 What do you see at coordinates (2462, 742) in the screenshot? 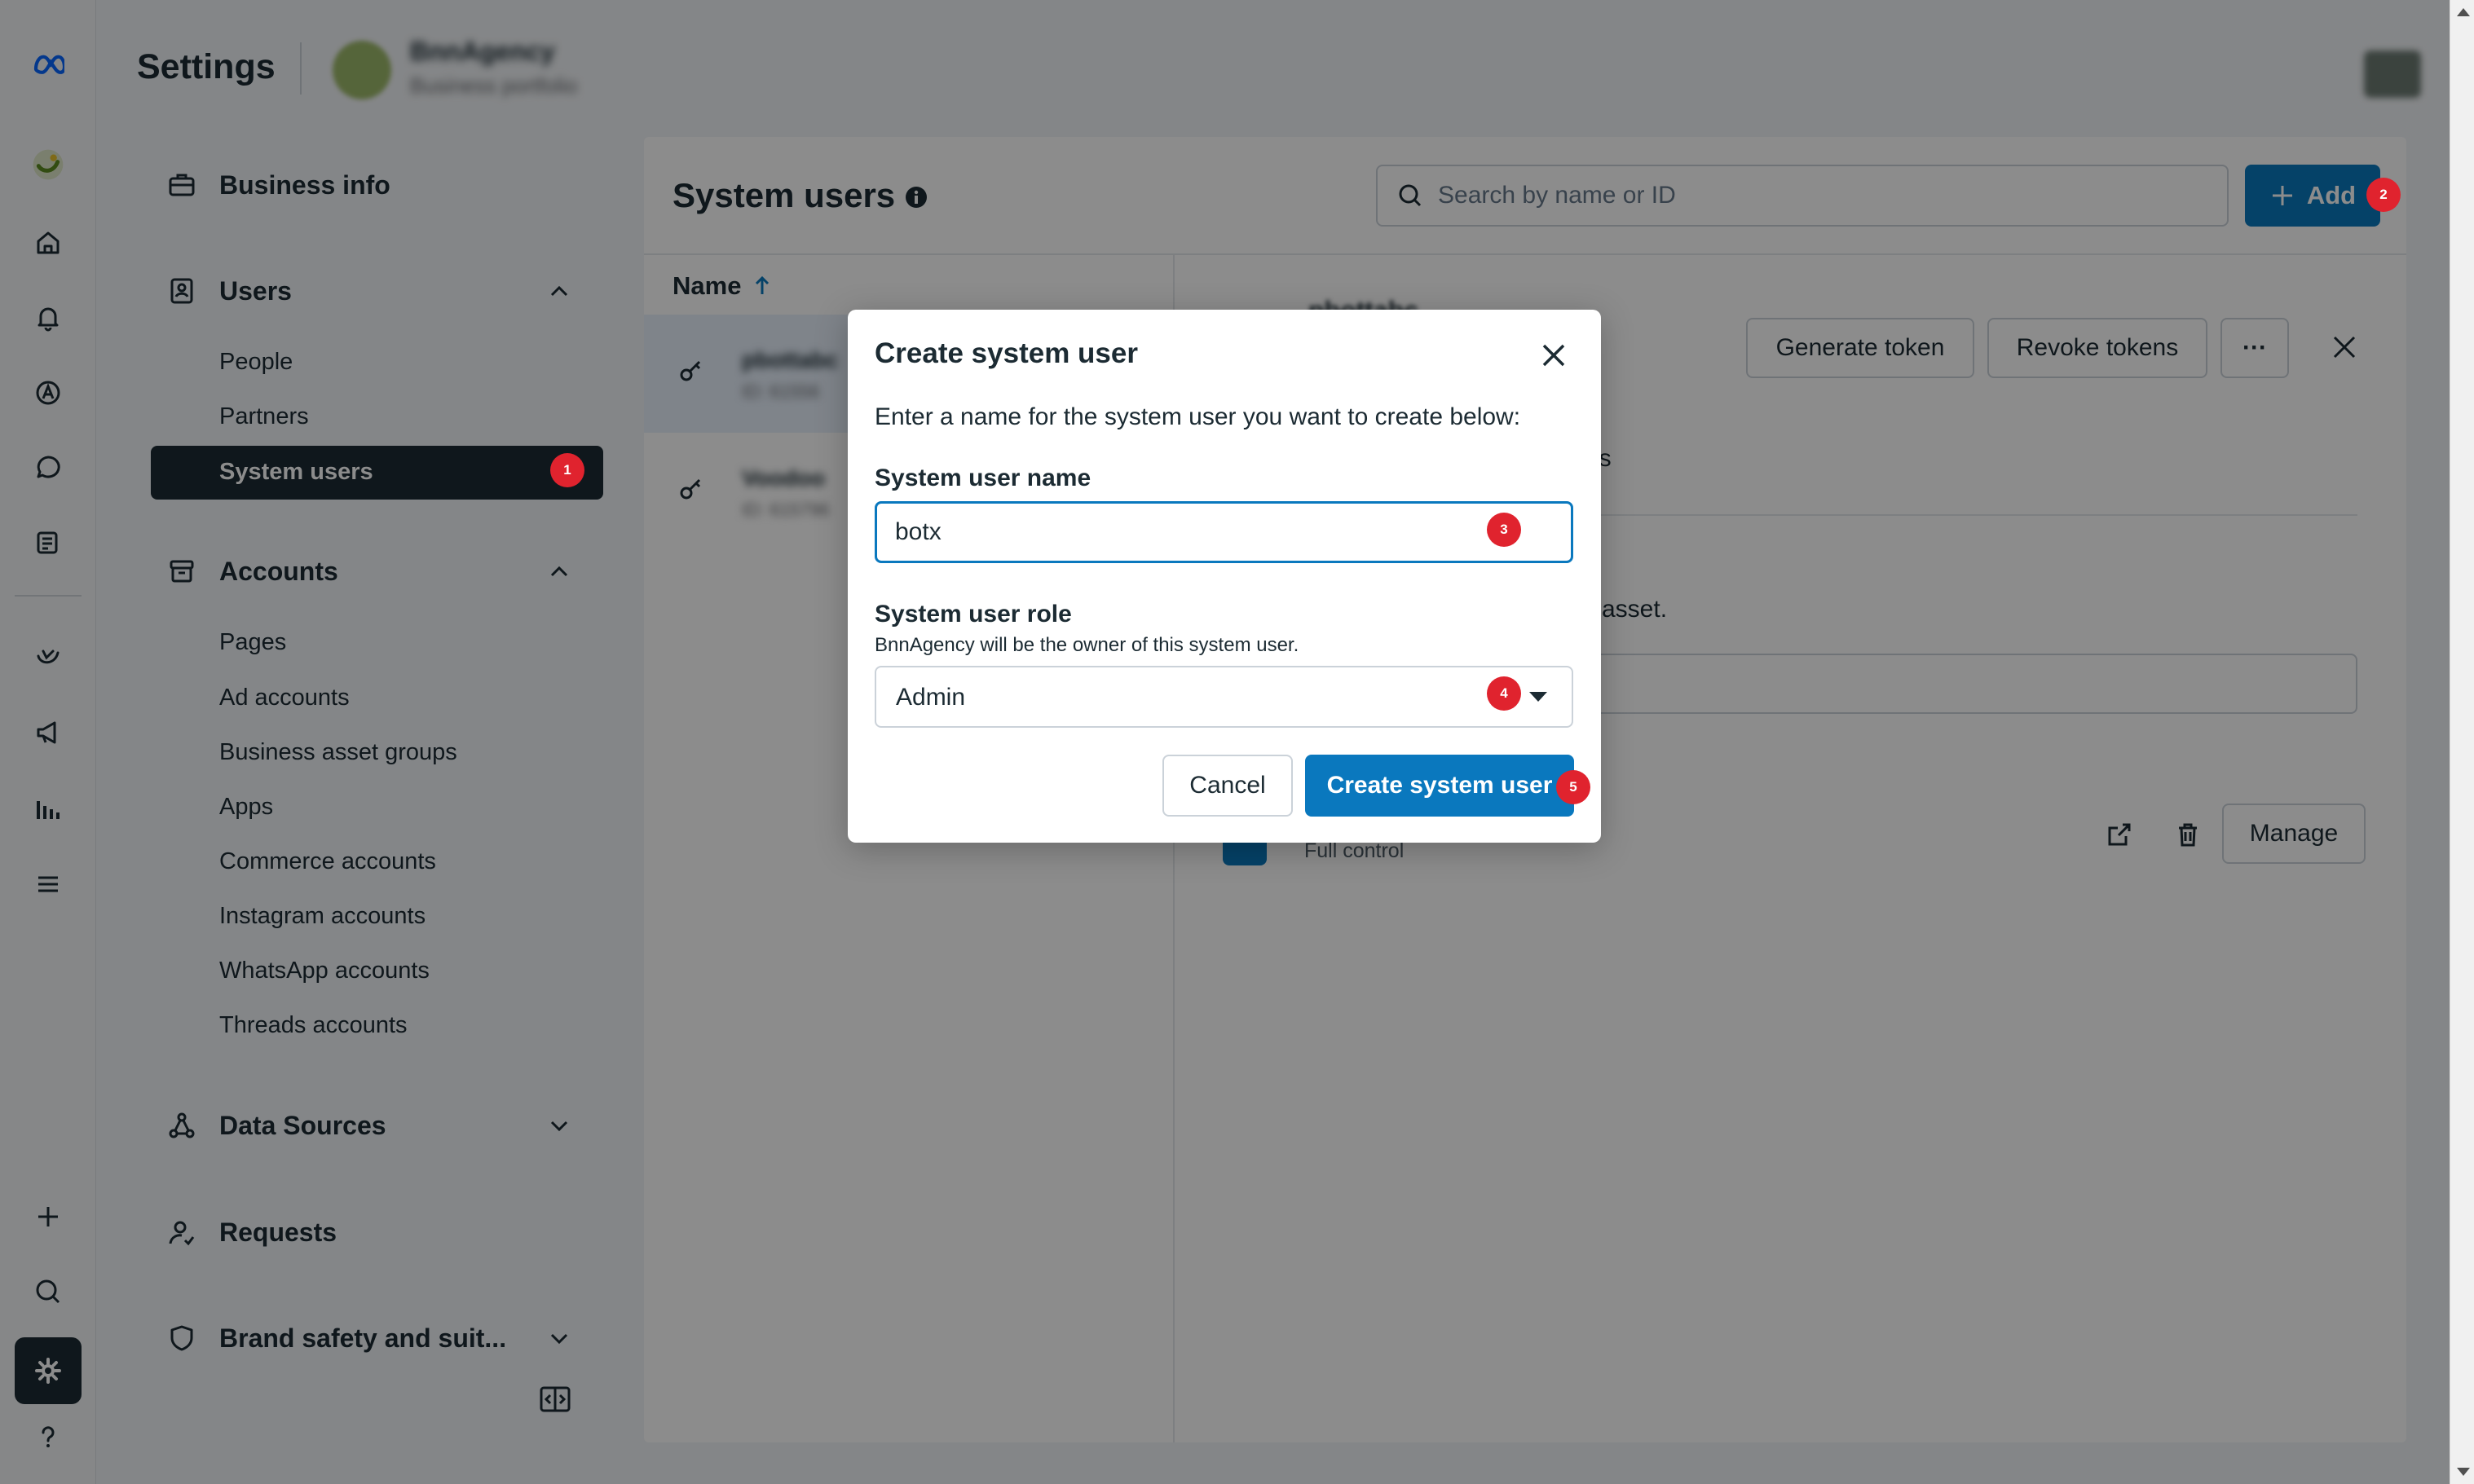
I see `window-scrollbar` at bounding box center [2462, 742].